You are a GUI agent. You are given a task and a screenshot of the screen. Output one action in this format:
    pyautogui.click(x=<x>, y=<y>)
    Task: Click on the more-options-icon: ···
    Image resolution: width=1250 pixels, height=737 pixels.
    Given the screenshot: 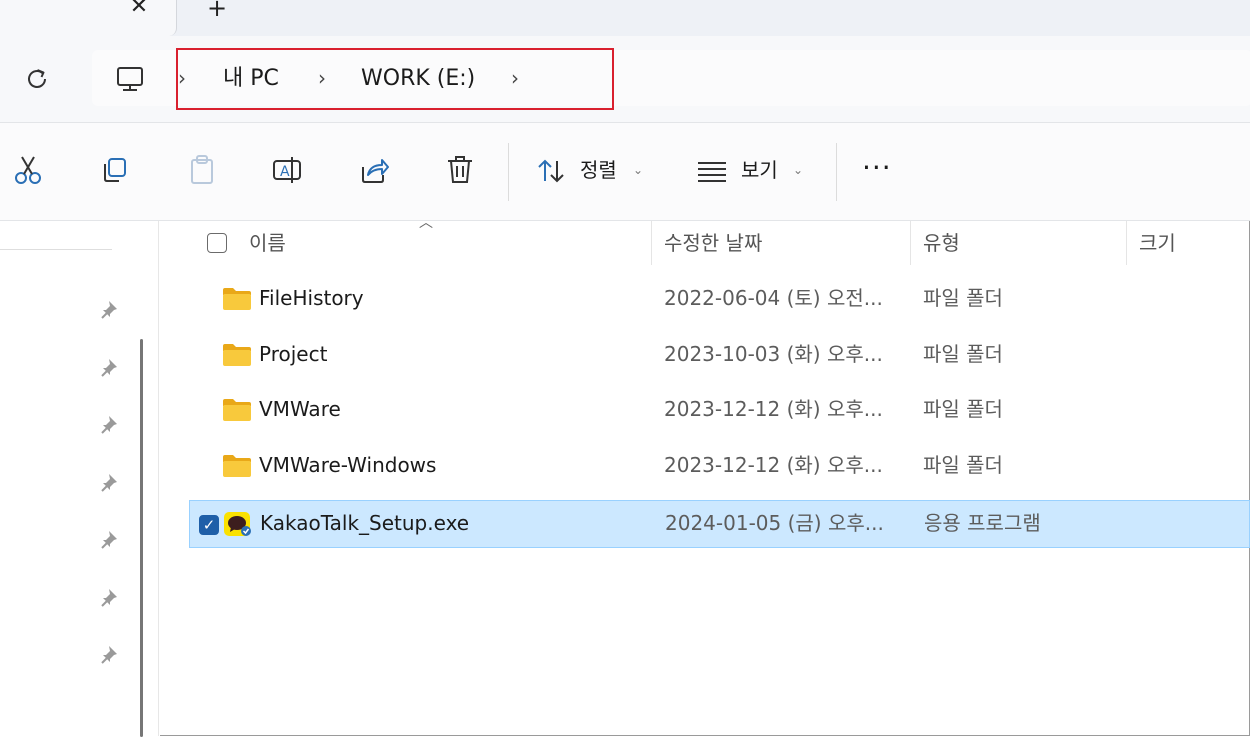 What is the action you would take?
    pyautogui.click(x=877, y=168)
    